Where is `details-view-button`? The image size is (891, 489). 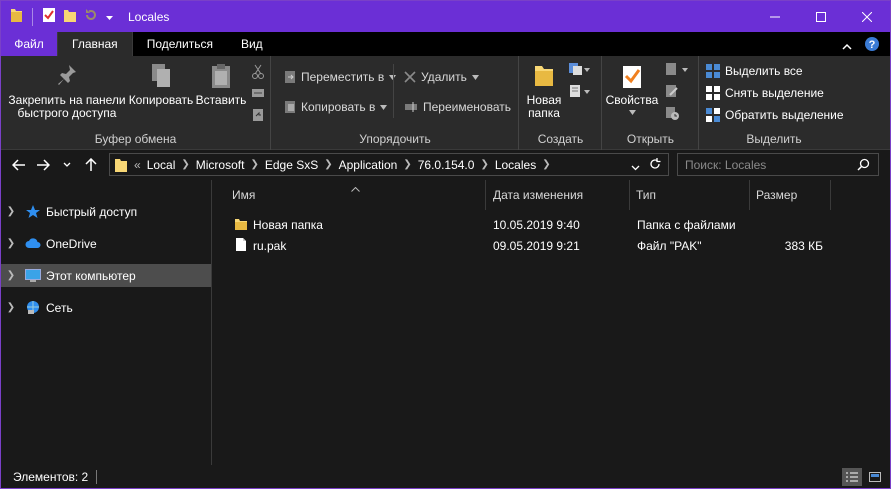
details-view-button is located at coordinates (852, 477).